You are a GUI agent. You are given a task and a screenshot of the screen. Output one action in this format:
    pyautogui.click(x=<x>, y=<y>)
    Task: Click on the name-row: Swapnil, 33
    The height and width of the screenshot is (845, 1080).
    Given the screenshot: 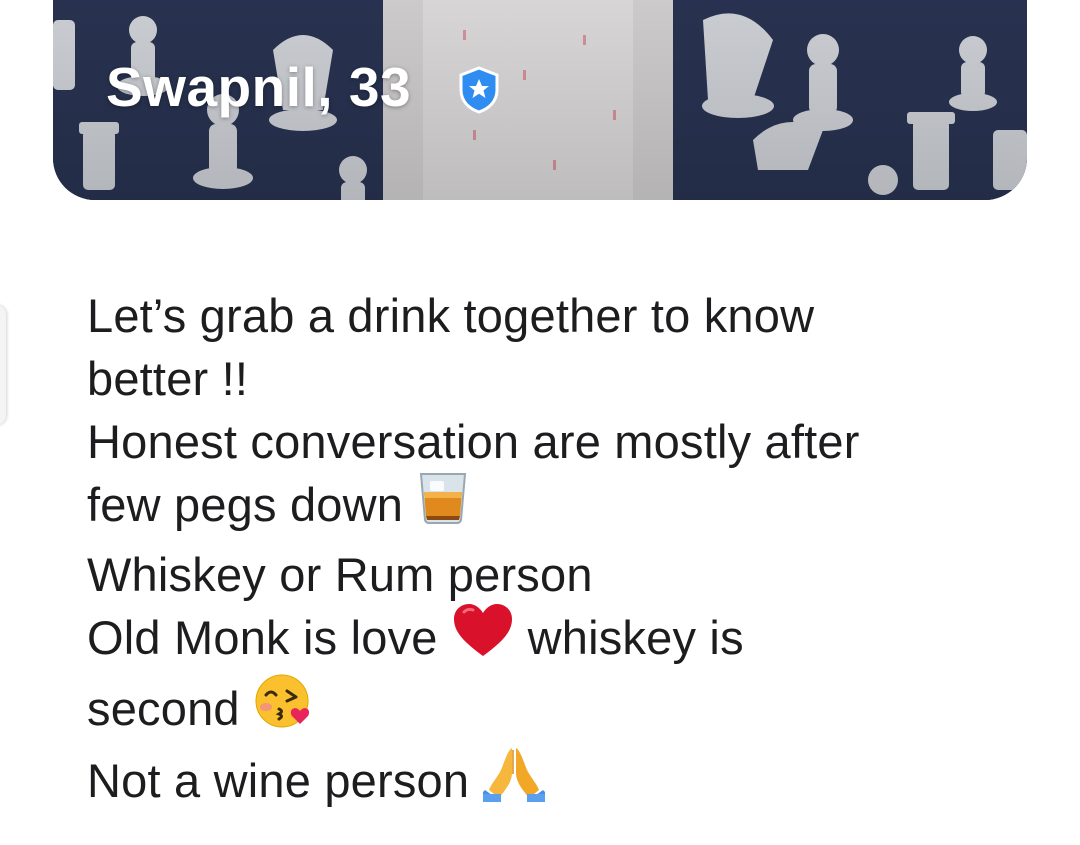 What is the action you would take?
    pyautogui.click(x=303, y=87)
    